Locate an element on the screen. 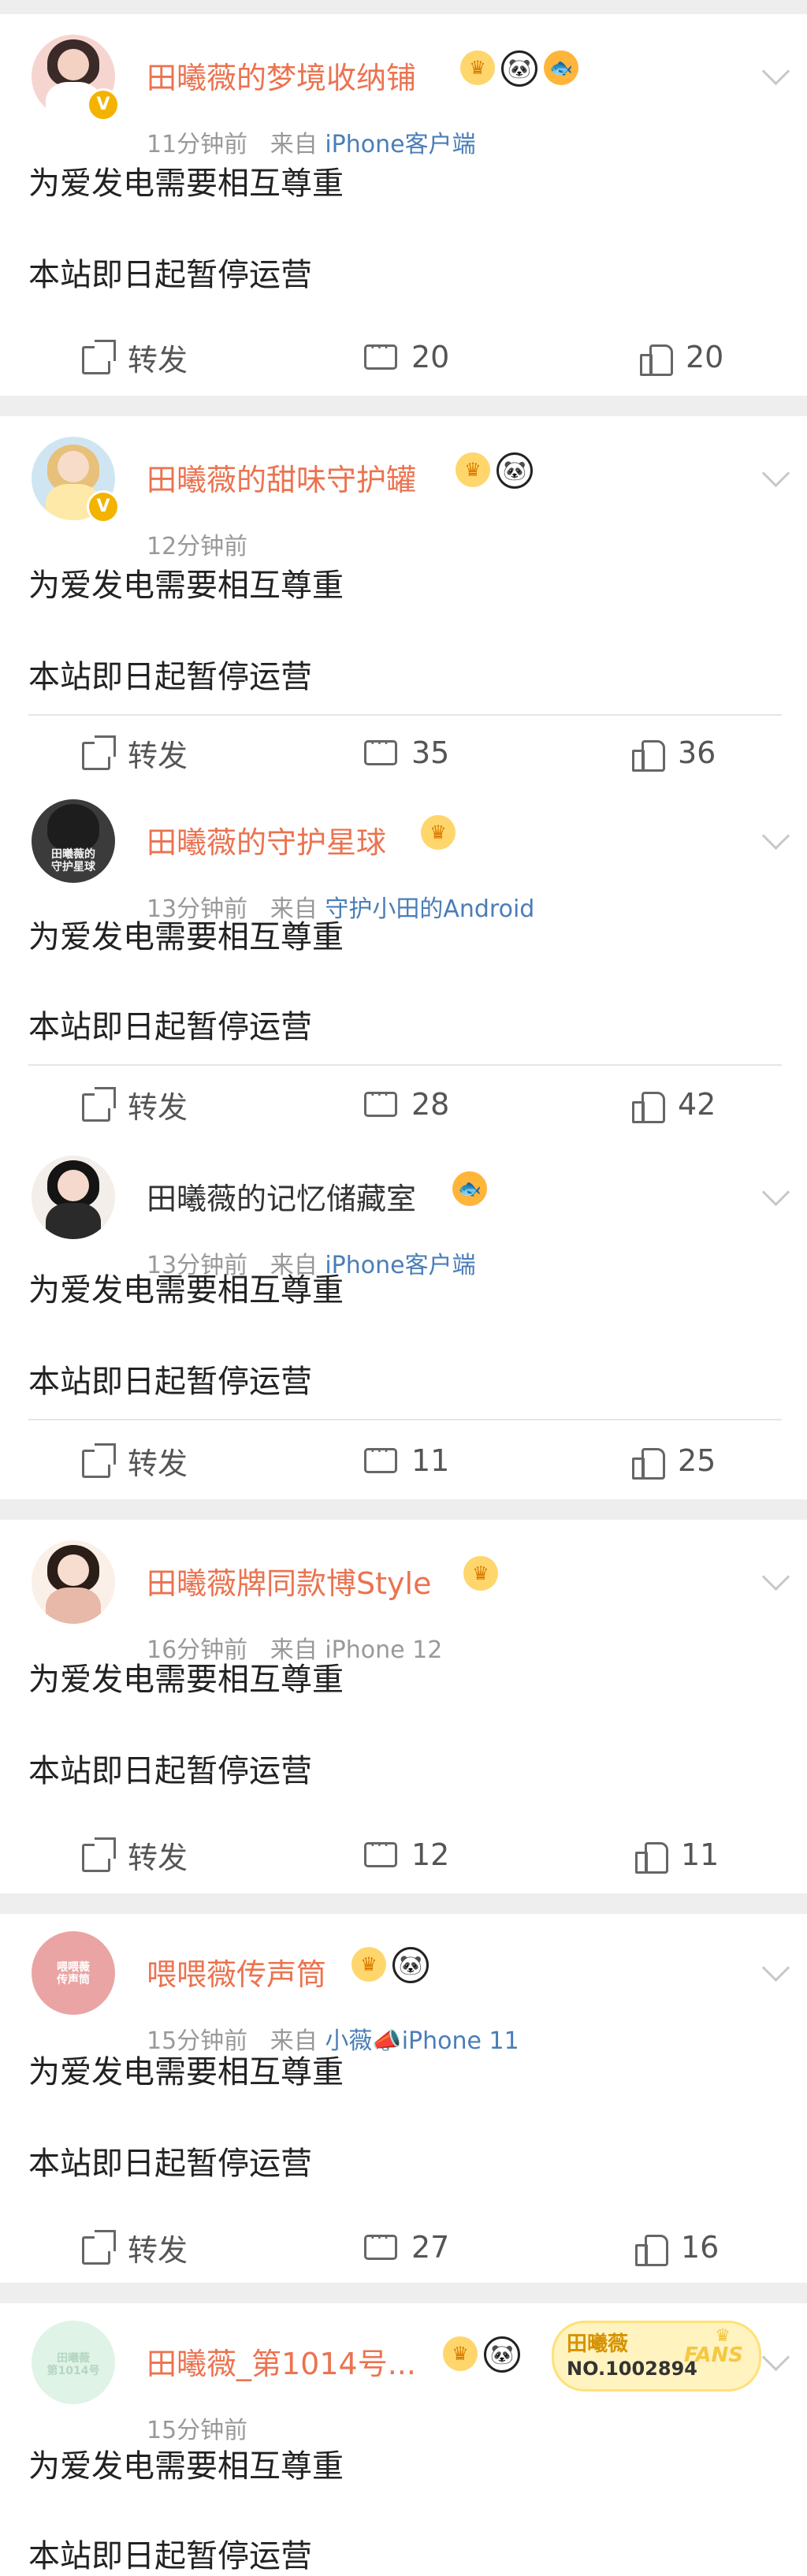 This screenshot has height=2576, width=807. post-source: 守护小田的Android is located at coordinates (429, 909).